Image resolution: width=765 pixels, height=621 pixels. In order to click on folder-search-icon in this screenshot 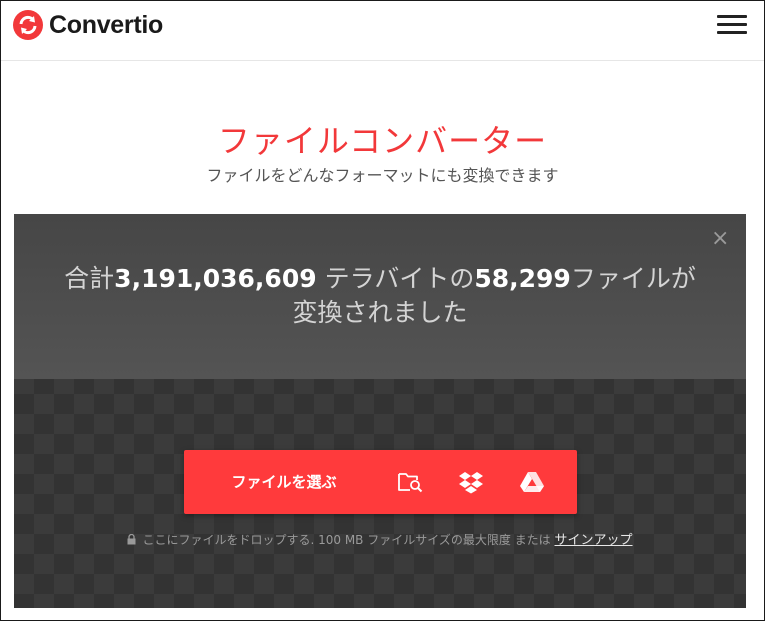, I will do `click(410, 482)`.